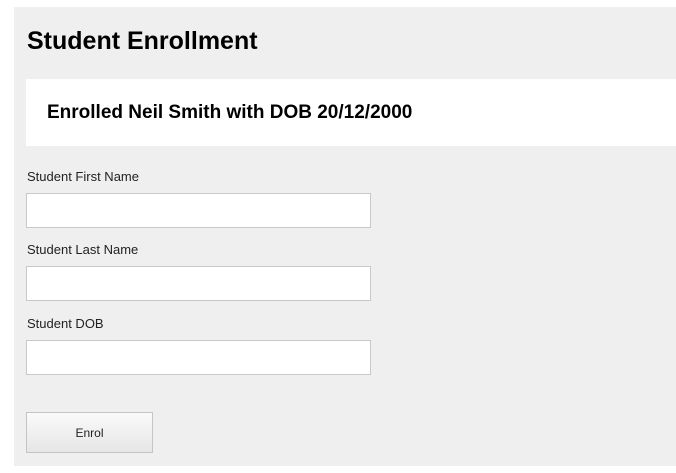 The width and height of the screenshot is (676, 473). What do you see at coordinates (83, 249) in the screenshot?
I see `last-name-label: Student Last Name` at bounding box center [83, 249].